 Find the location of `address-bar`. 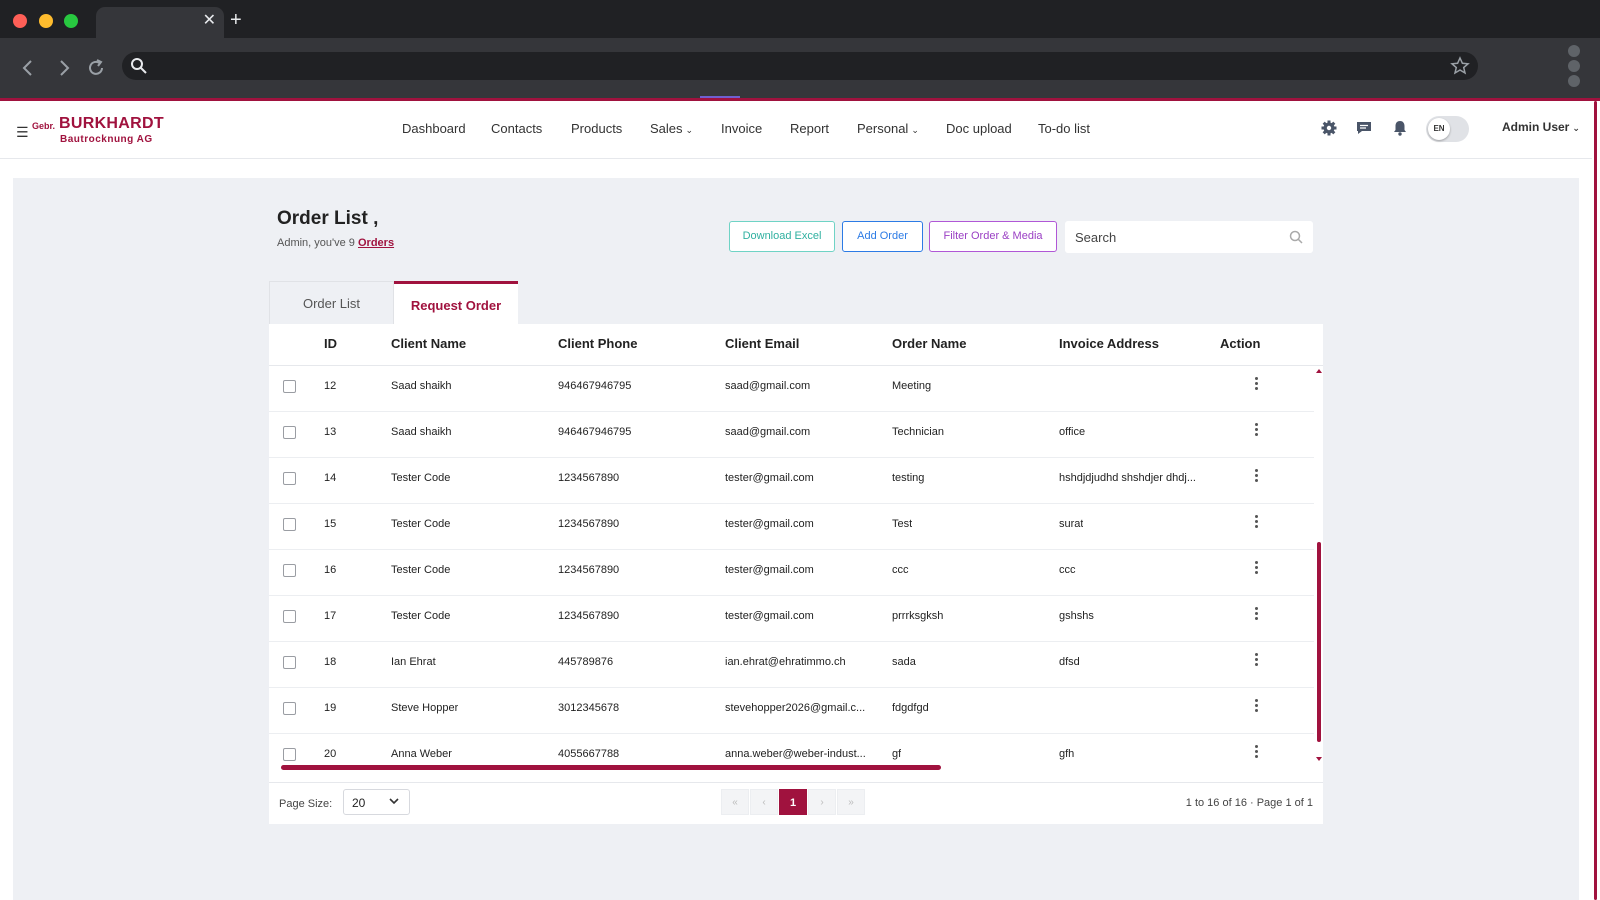

address-bar is located at coordinates (800, 66).